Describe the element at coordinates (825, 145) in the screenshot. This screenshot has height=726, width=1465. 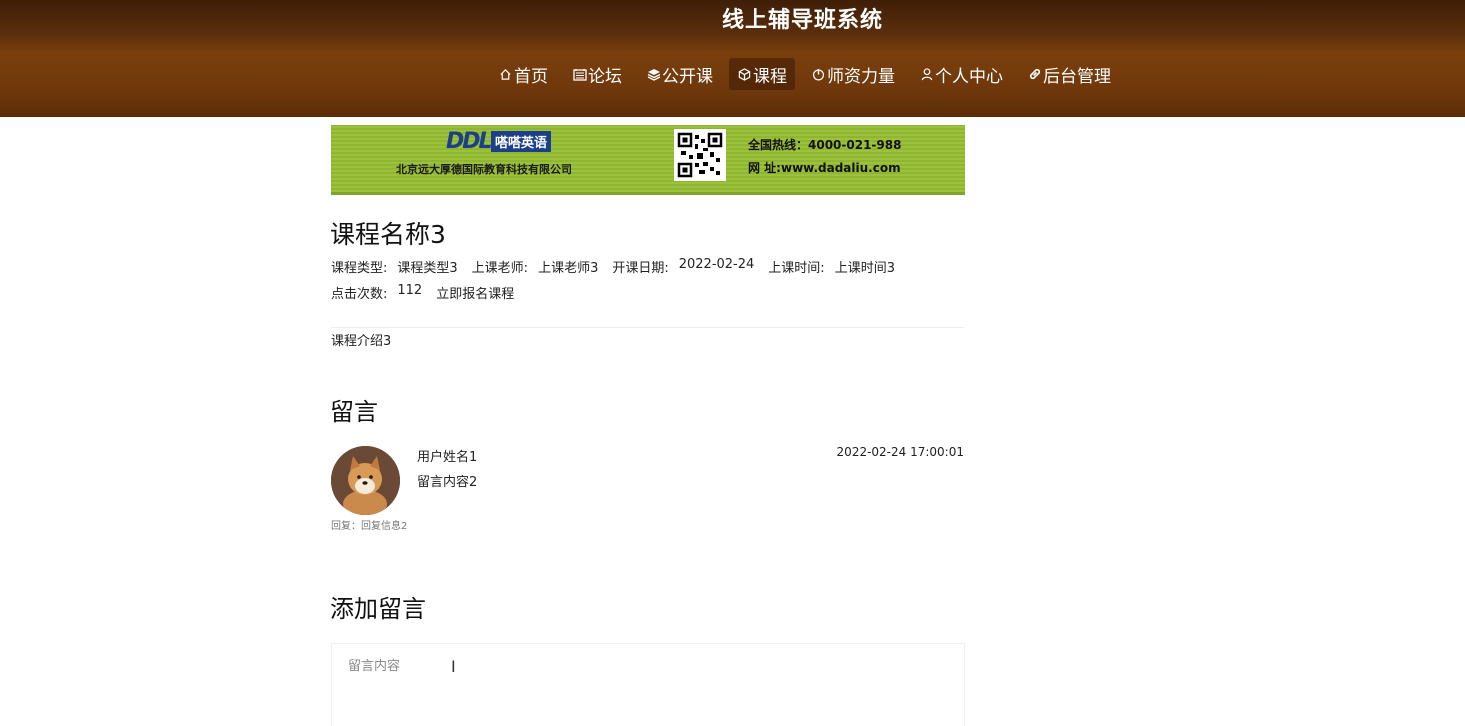
I see `banner-hotline: 全国热线：4000-021-988` at that location.